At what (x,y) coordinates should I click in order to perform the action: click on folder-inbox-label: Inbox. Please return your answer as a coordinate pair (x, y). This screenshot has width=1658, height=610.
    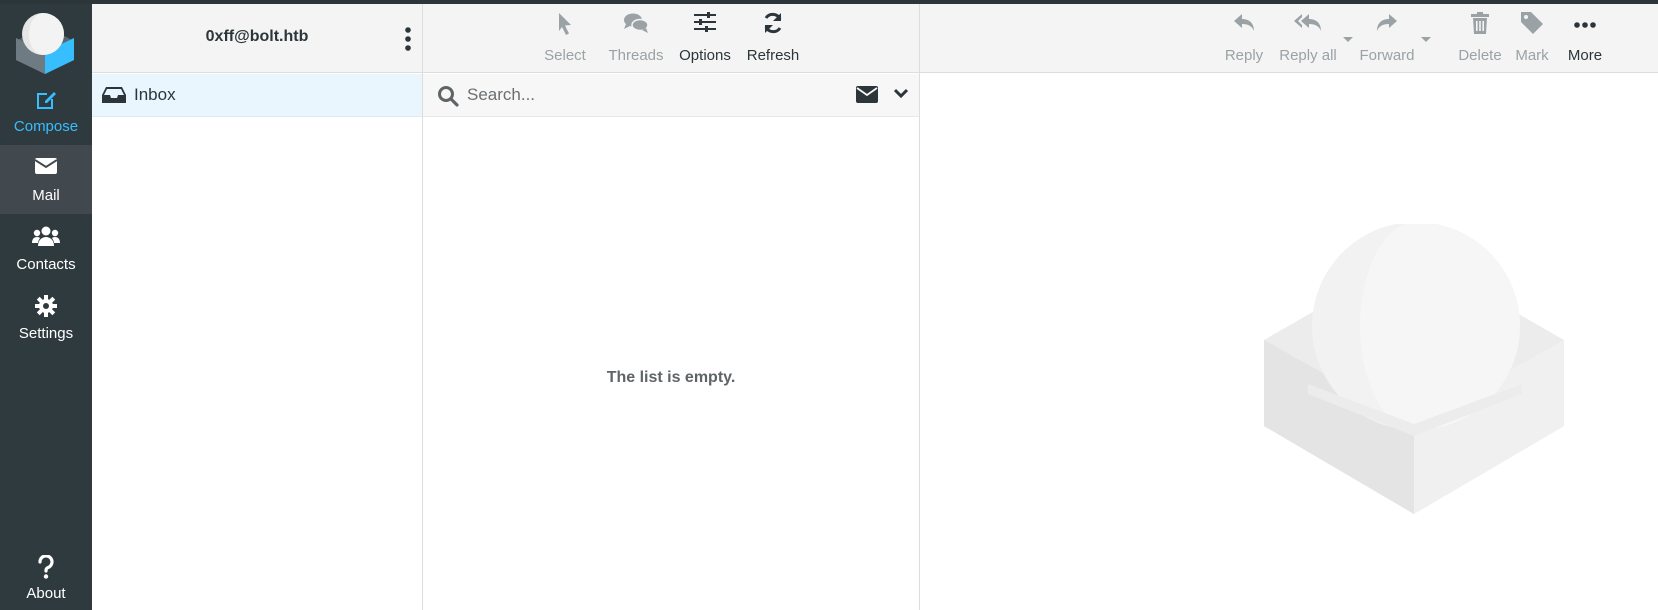
    Looking at the image, I should click on (155, 94).